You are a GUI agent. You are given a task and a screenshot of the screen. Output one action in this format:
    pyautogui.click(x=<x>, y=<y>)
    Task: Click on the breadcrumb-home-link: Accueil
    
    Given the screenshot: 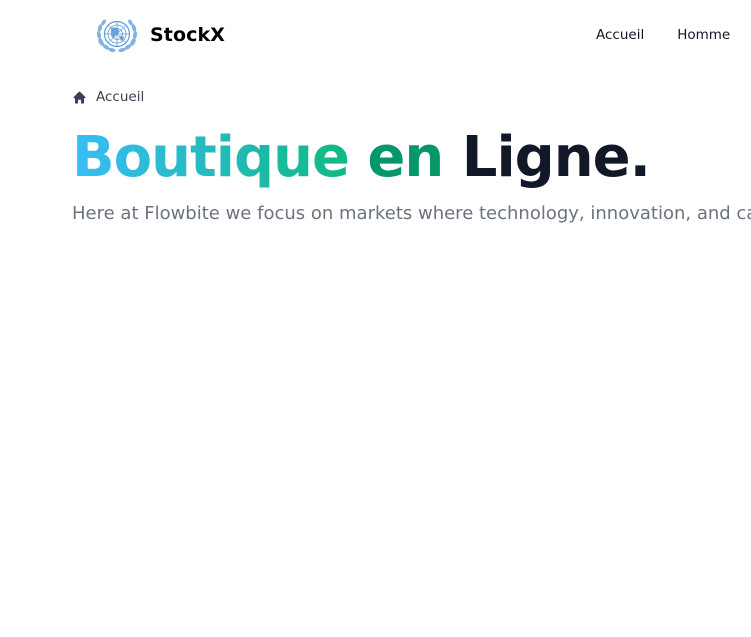 What is the action you would take?
    pyautogui.click(x=108, y=97)
    